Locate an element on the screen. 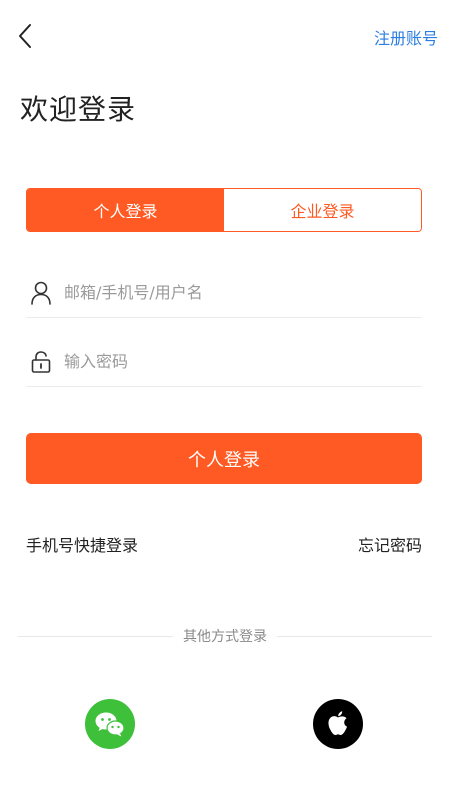 This screenshot has width=450, height=800. wechat-login-button is located at coordinates (110, 724).